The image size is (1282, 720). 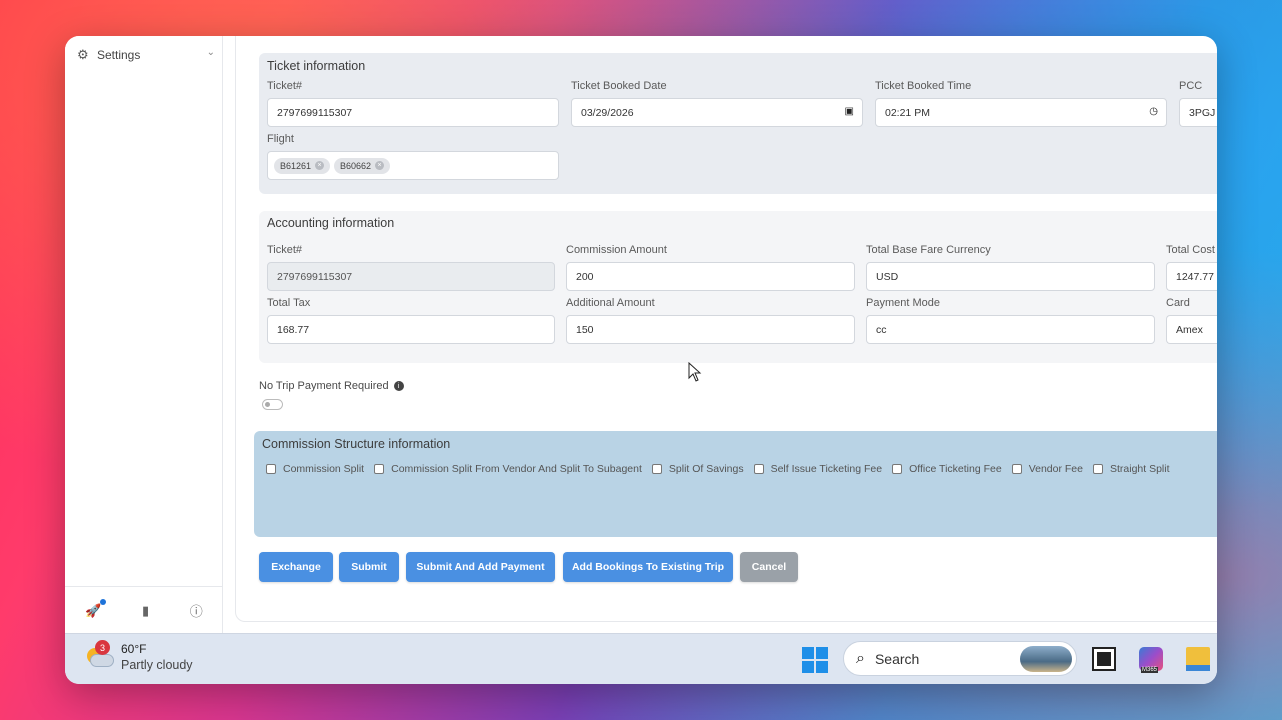 What do you see at coordinates (717, 112) in the screenshot?
I see `booked-date-input: 03/29/2026 ▣` at bounding box center [717, 112].